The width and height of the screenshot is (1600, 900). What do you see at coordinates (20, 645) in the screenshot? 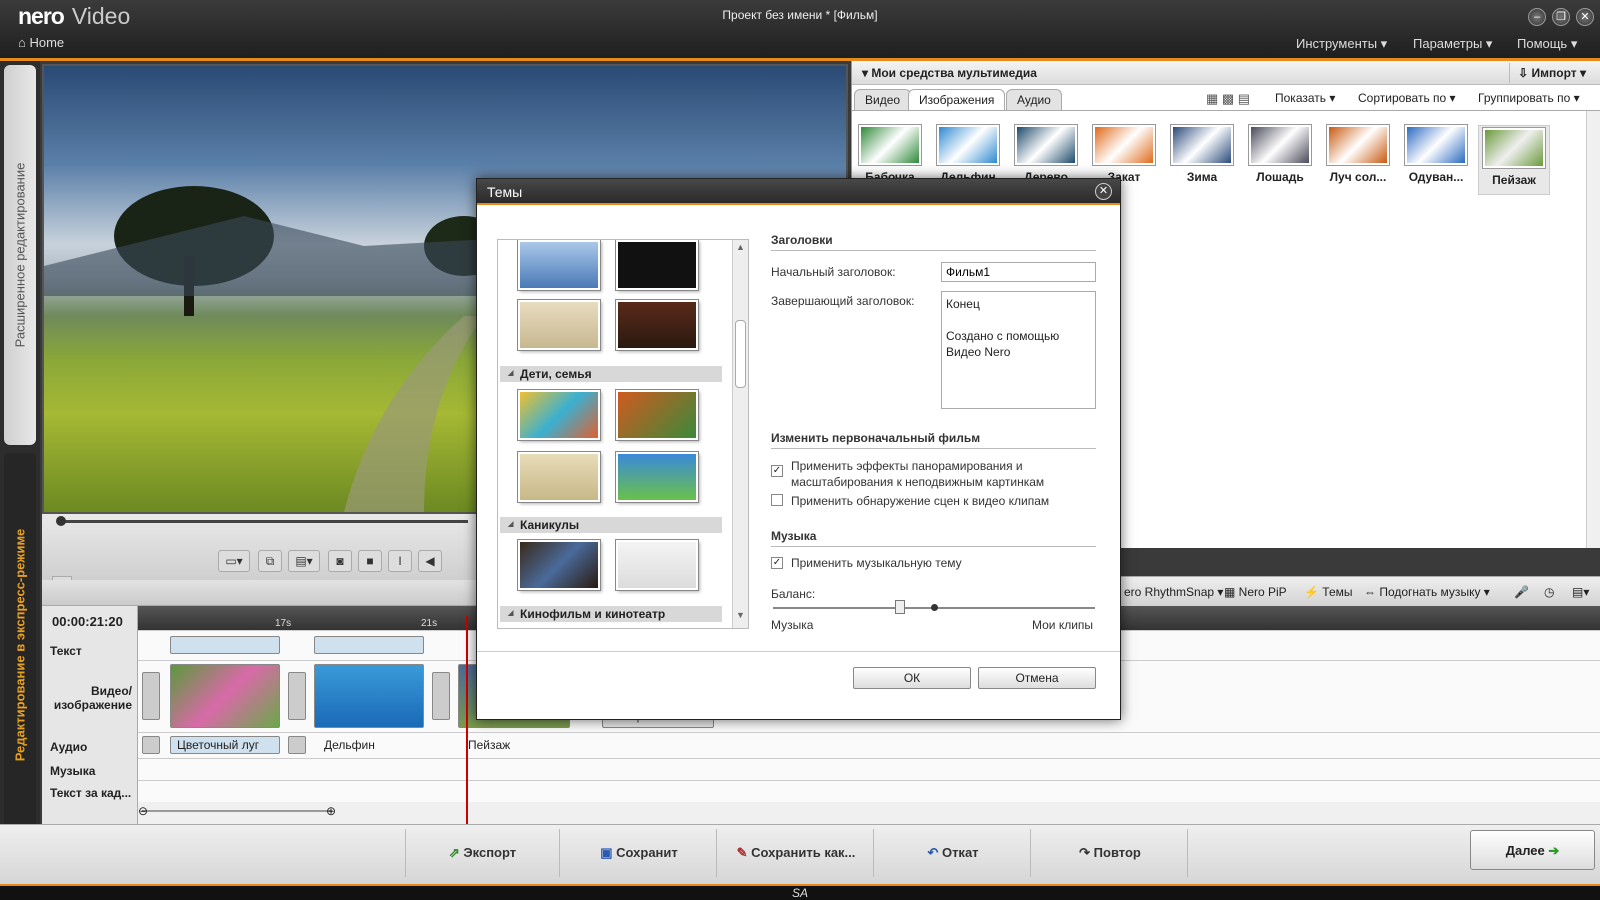
I see `tab-express-edit: Редактирование в экспресс-режиме` at bounding box center [20, 645].